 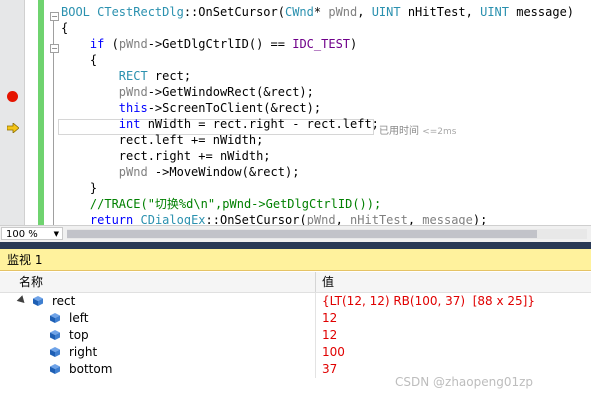 I want to click on code-token: return, so click(x=111, y=219).